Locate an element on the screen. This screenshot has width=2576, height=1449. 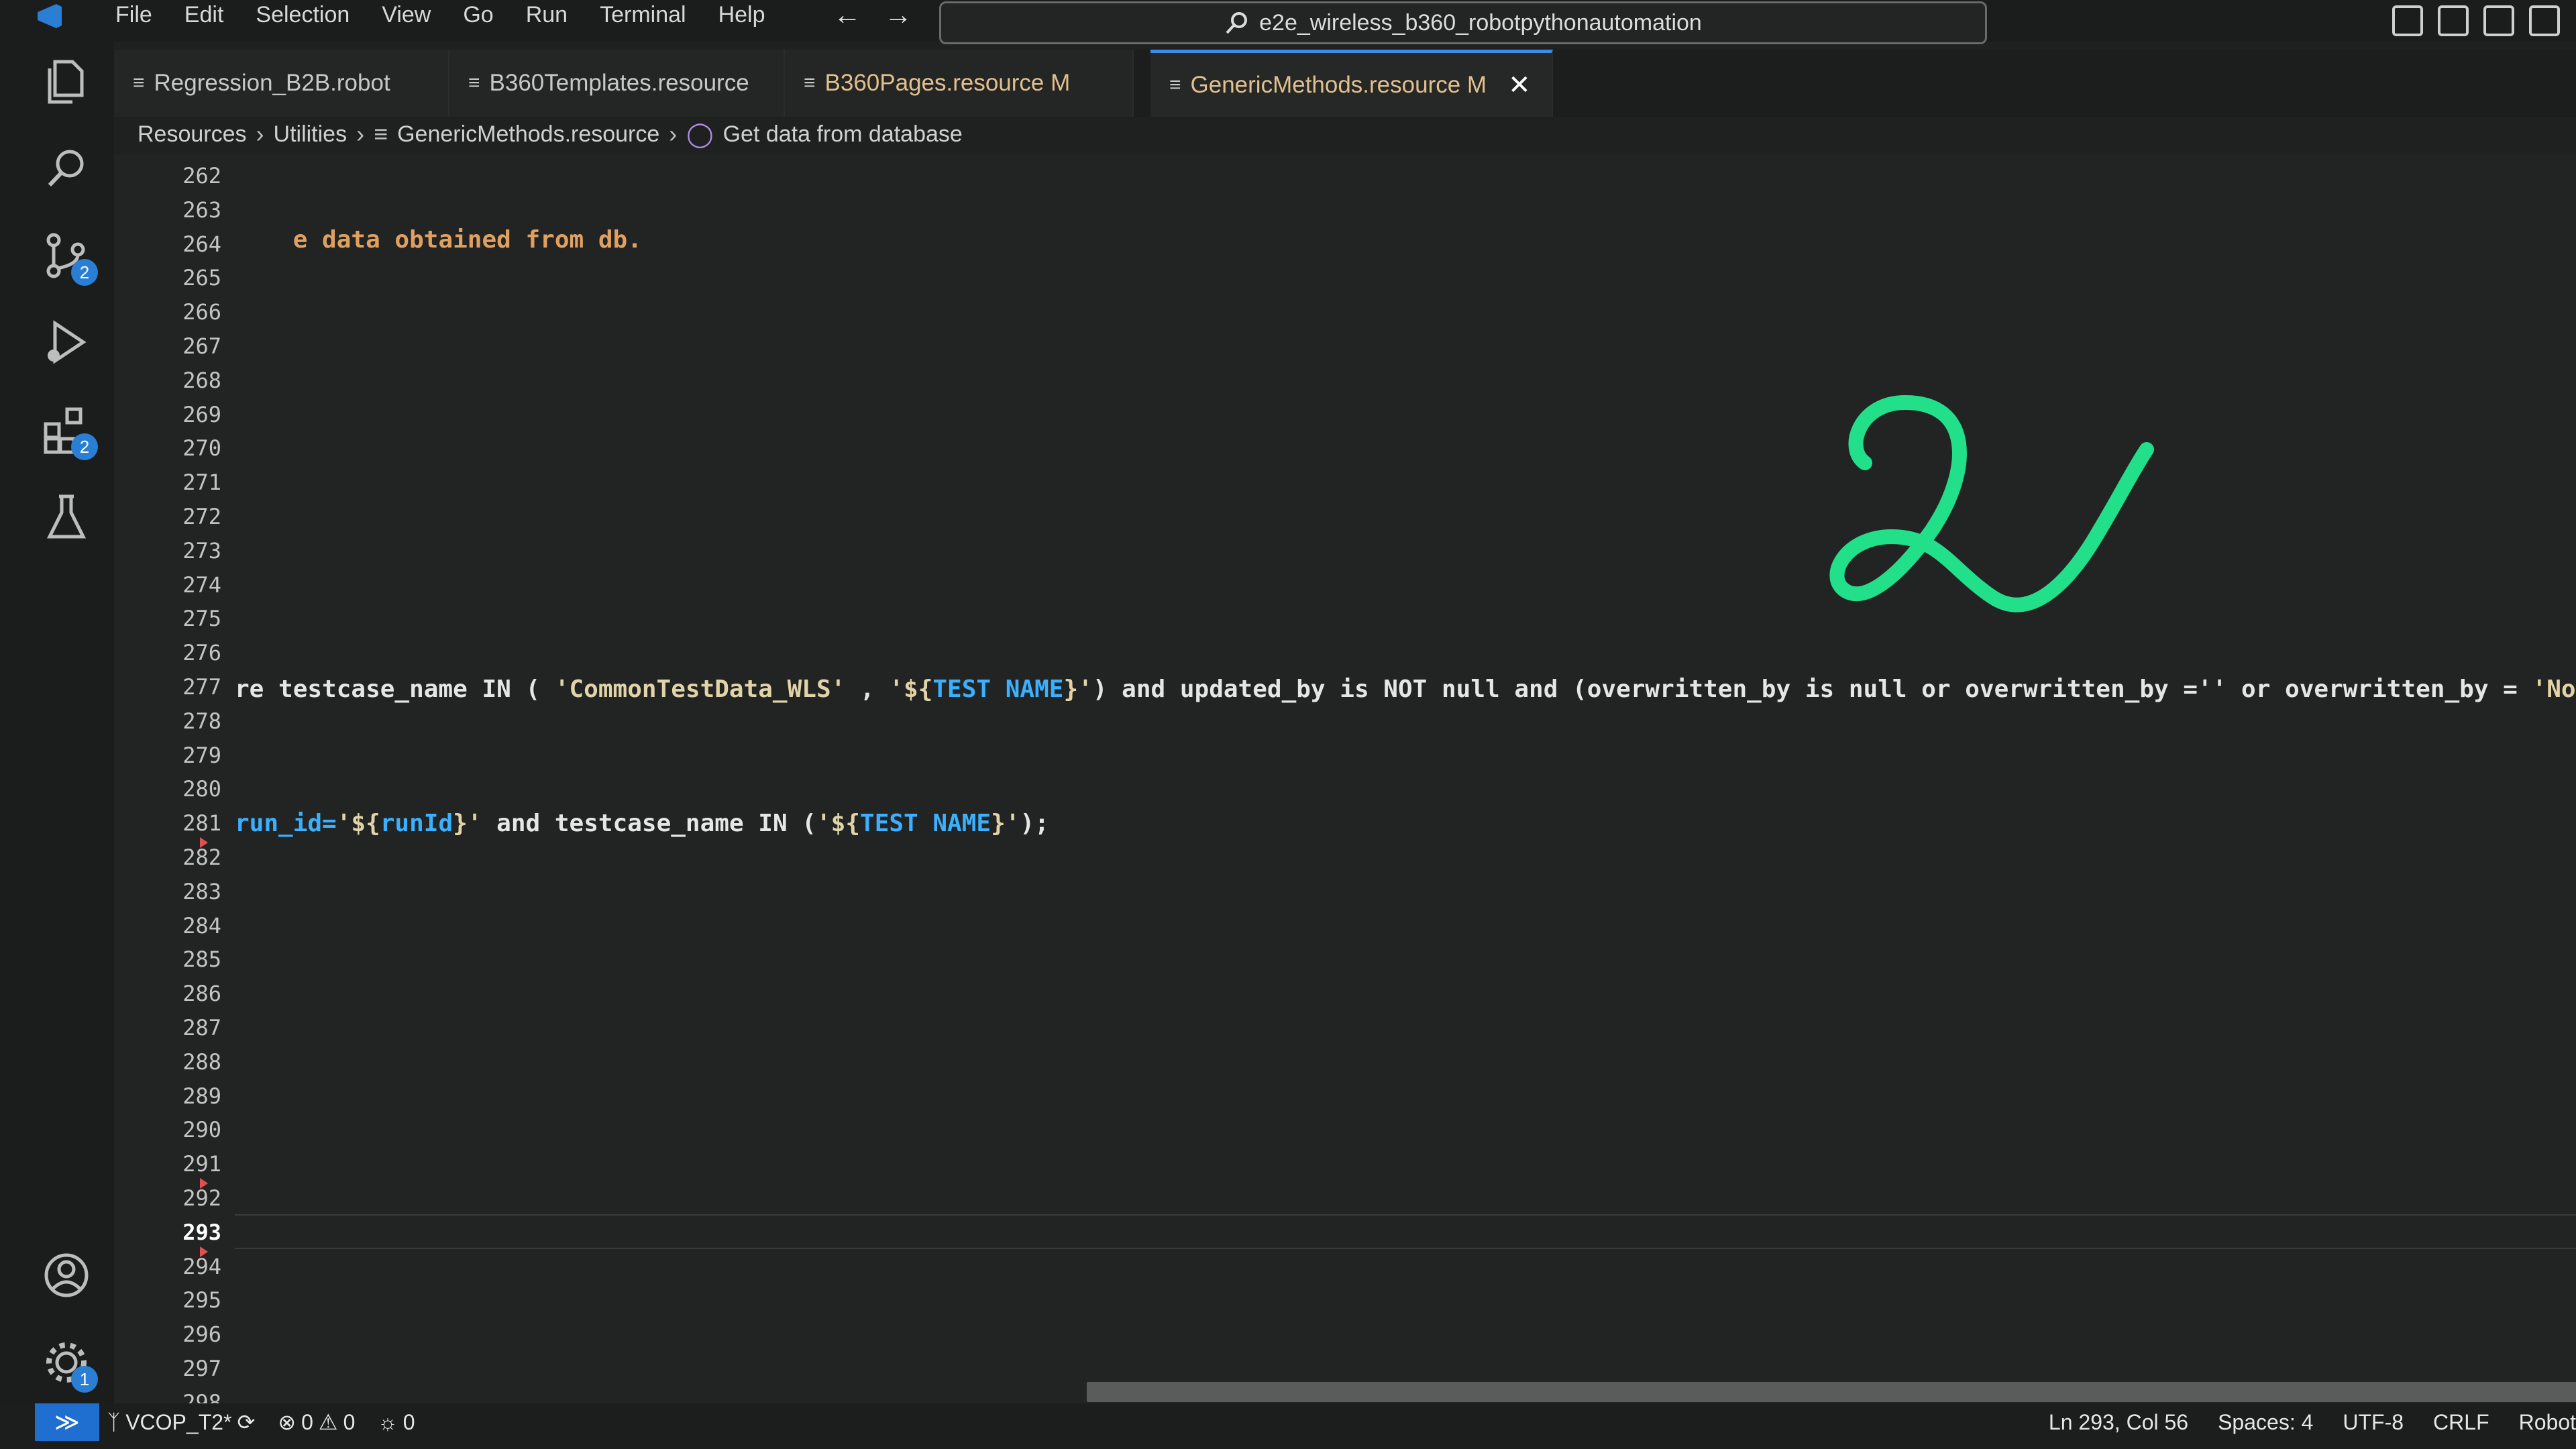
menu-run: Run is located at coordinates (547, 15).